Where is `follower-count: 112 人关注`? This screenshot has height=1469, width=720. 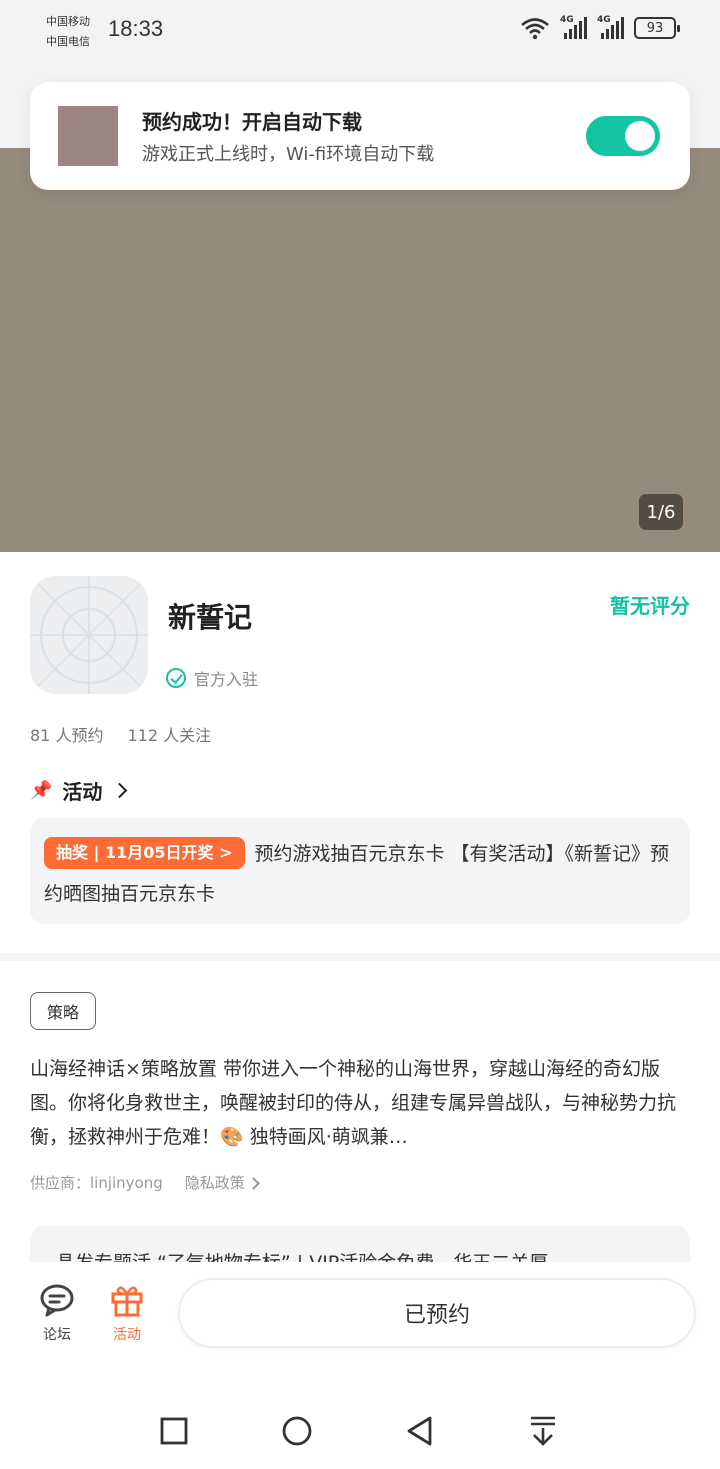 follower-count: 112 人关注 is located at coordinates (169, 735).